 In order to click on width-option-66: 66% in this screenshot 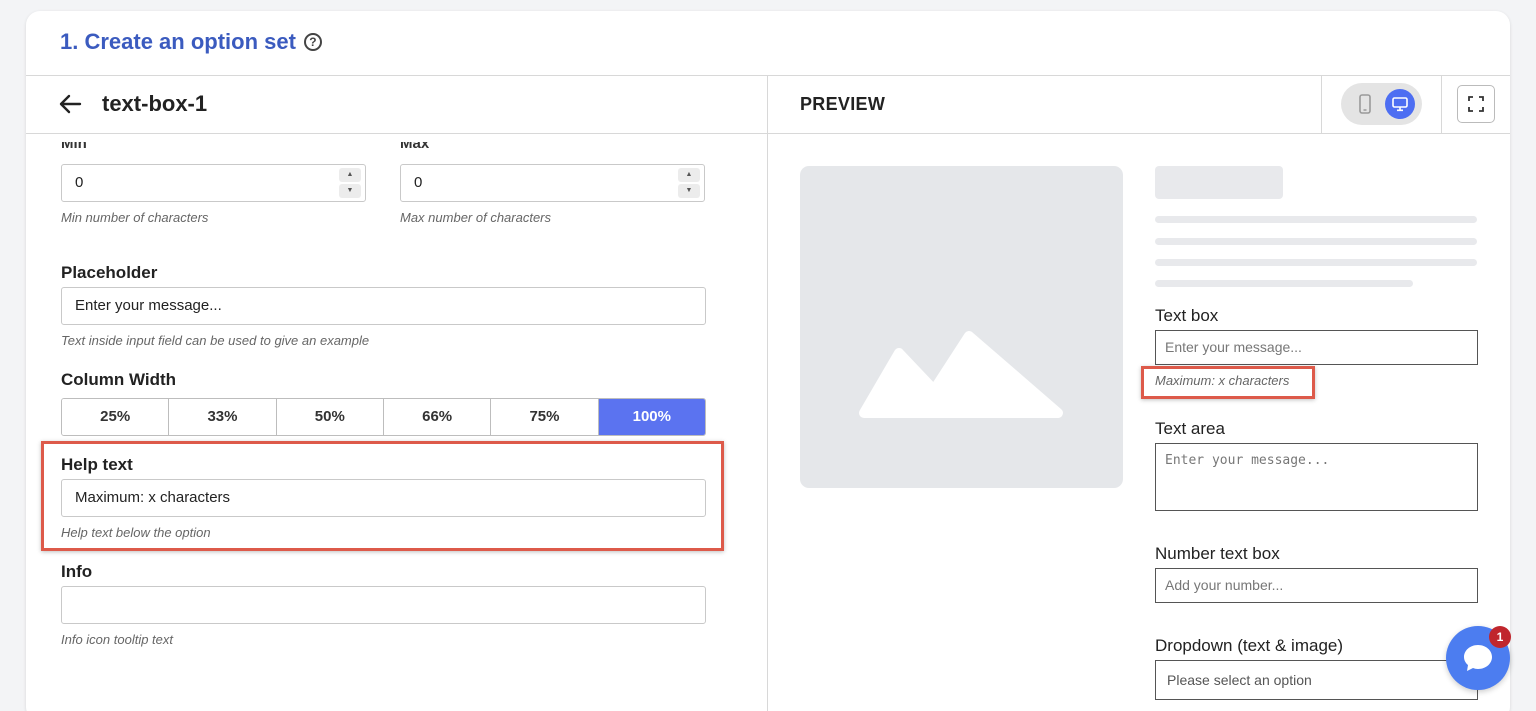, I will do `click(437, 417)`.